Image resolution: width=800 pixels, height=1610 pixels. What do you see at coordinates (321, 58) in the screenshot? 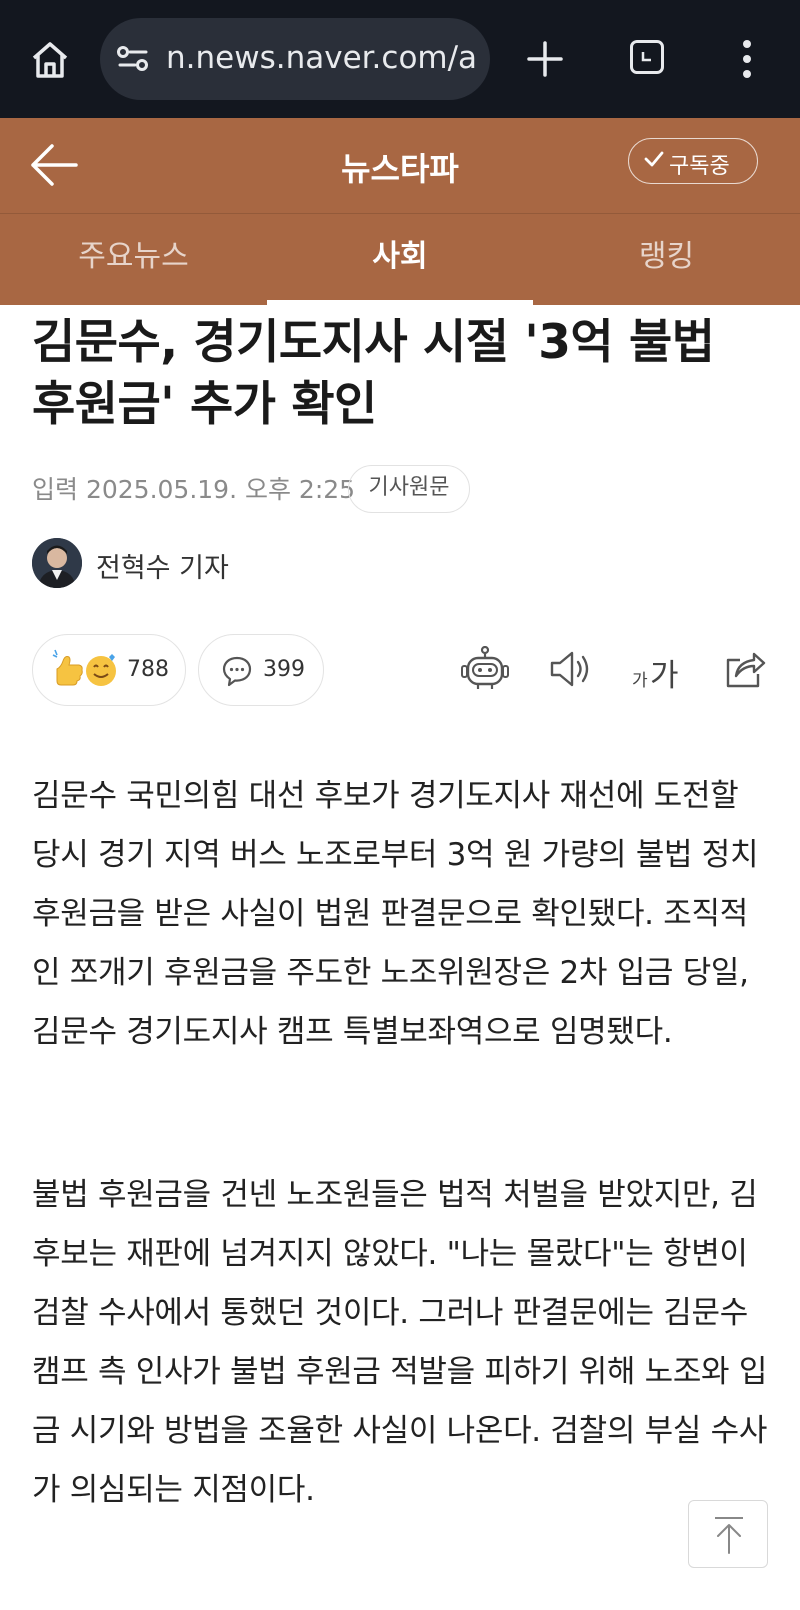
I see `url-text: n.news.naver.com/a` at bounding box center [321, 58].